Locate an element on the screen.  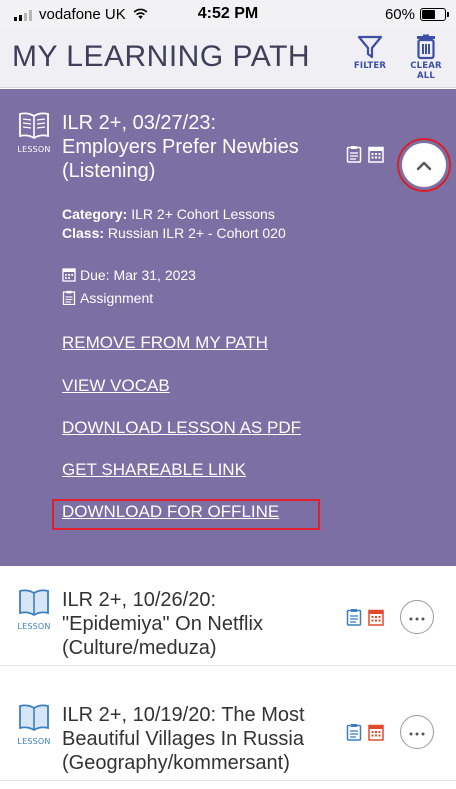
due-date: Due: Mar 31, 2023 is located at coordinates (129, 276).